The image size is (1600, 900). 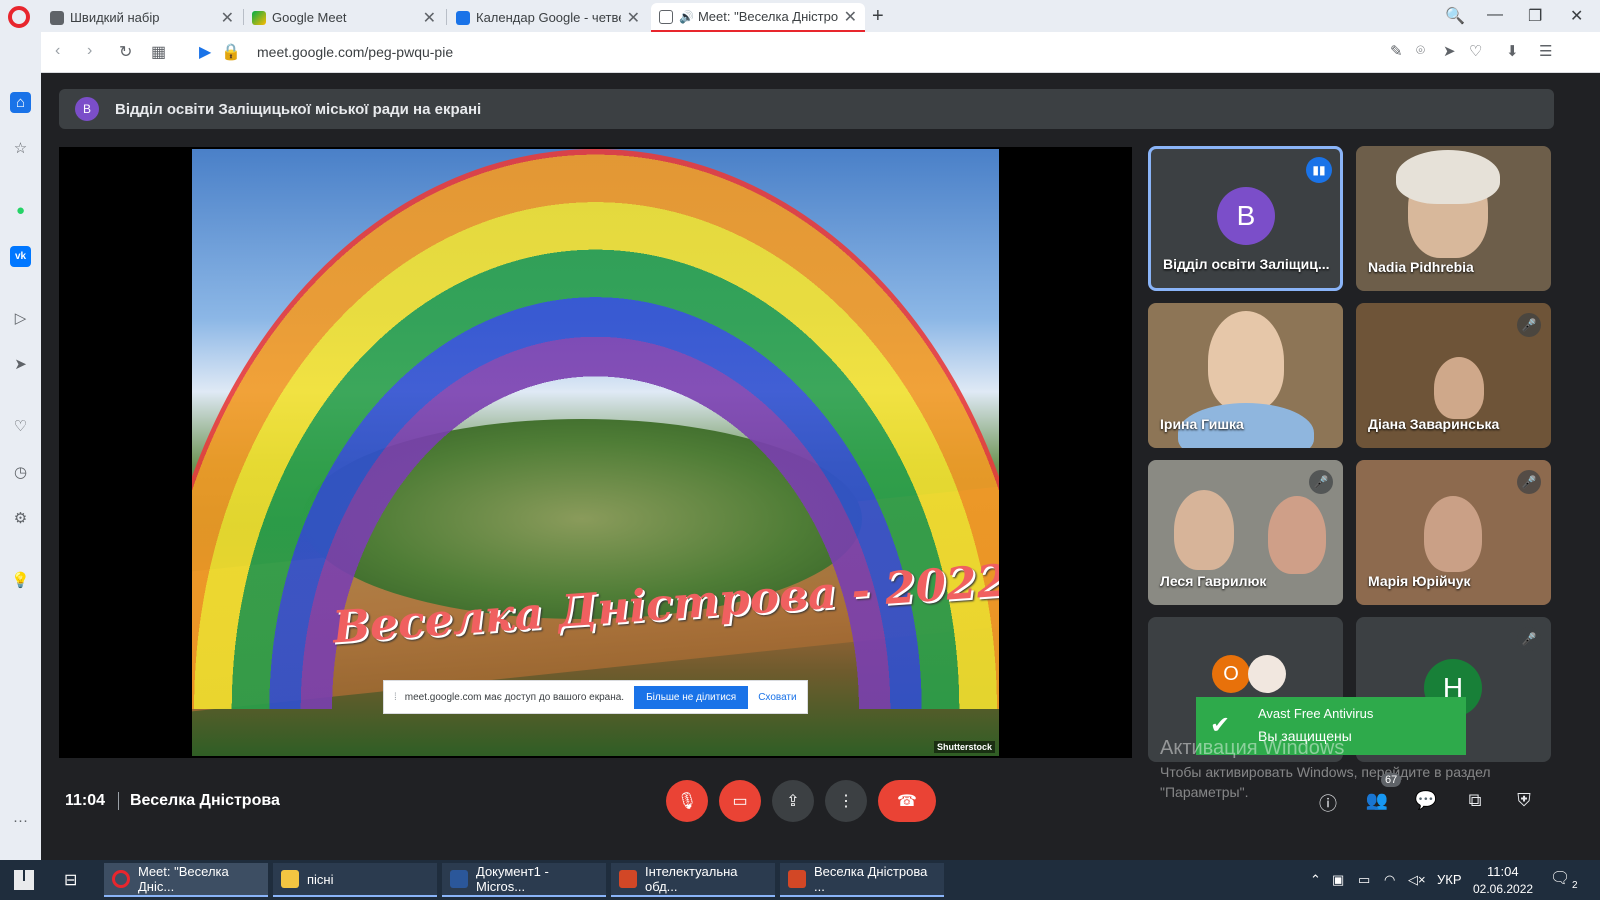 What do you see at coordinates (1503, 871) in the screenshot?
I see `clock-time: 11:04` at bounding box center [1503, 871].